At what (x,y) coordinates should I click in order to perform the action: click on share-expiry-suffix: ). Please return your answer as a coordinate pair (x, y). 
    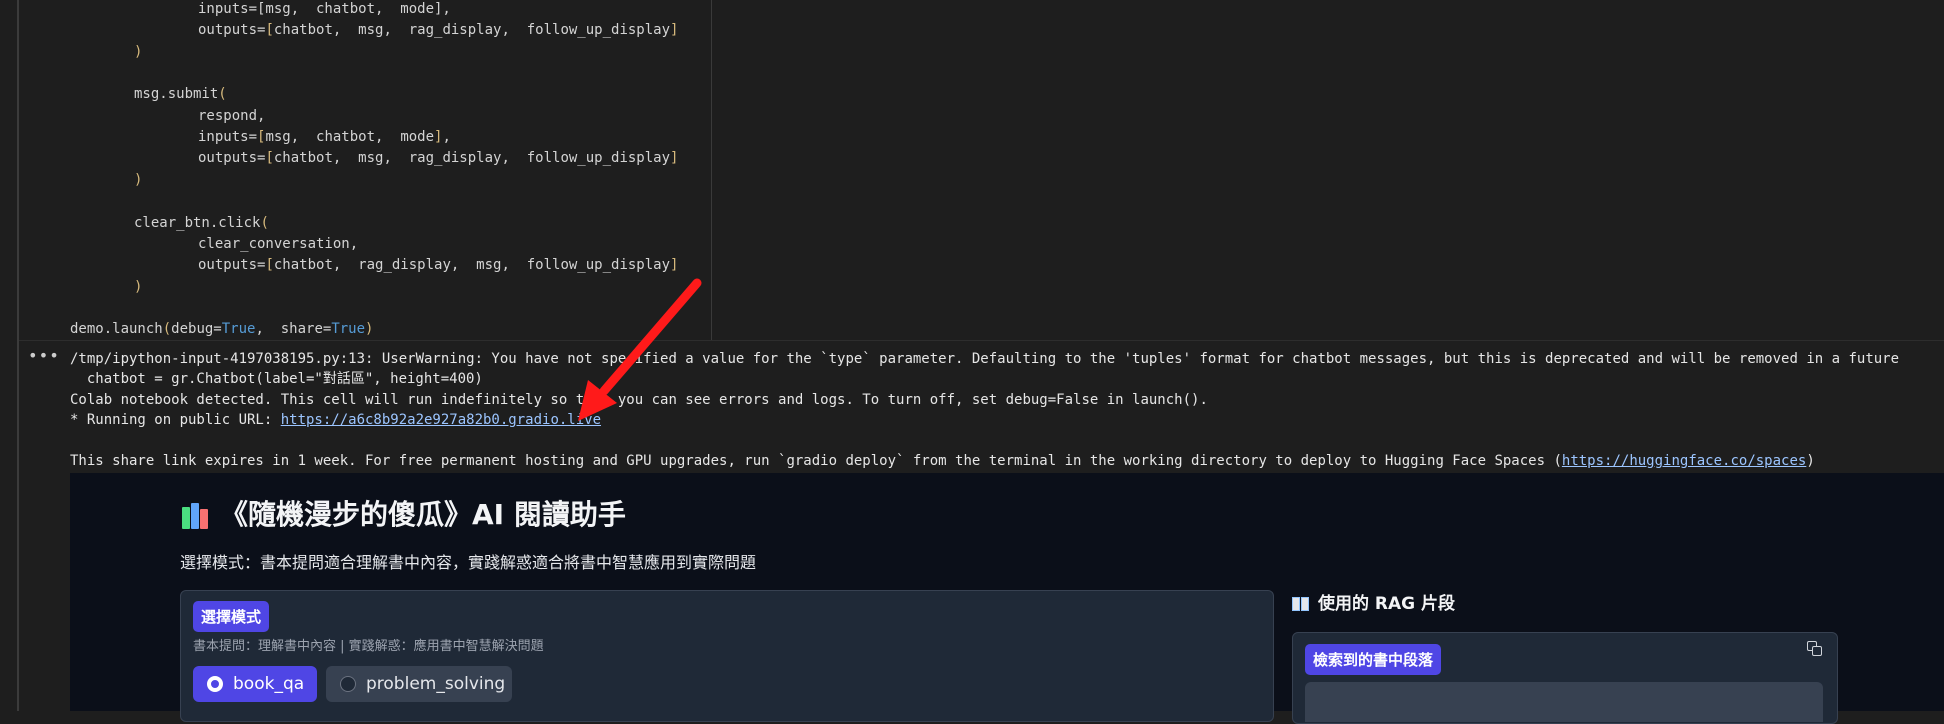
    Looking at the image, I should click on (1810, 461).